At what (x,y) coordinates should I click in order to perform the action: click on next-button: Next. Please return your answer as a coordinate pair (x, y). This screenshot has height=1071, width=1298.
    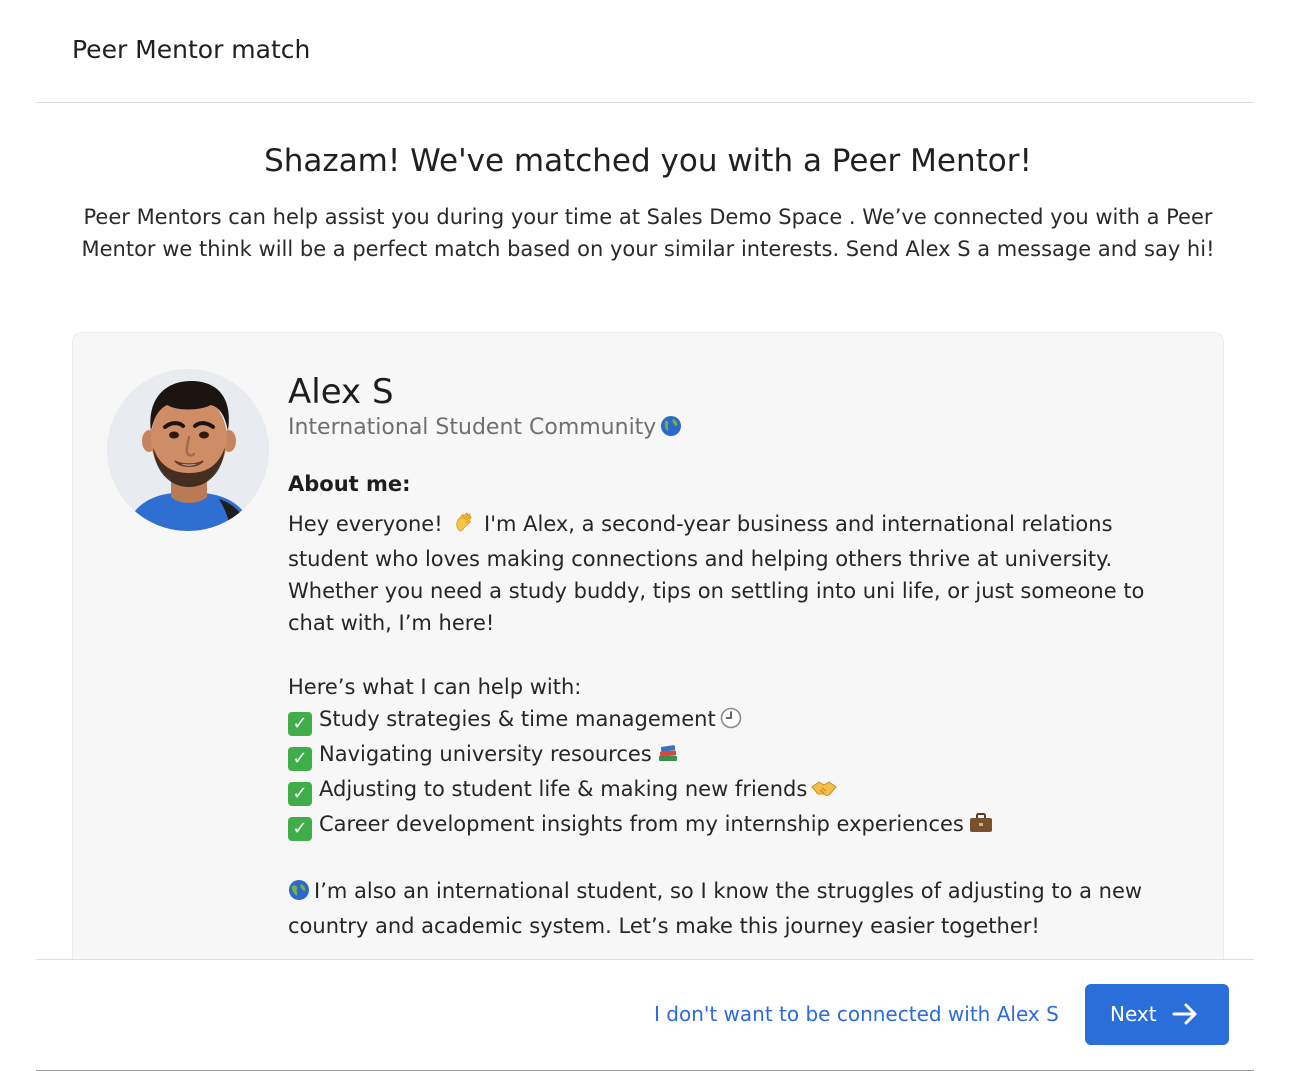
    Looking at the image, I should click on (1157, 1014).